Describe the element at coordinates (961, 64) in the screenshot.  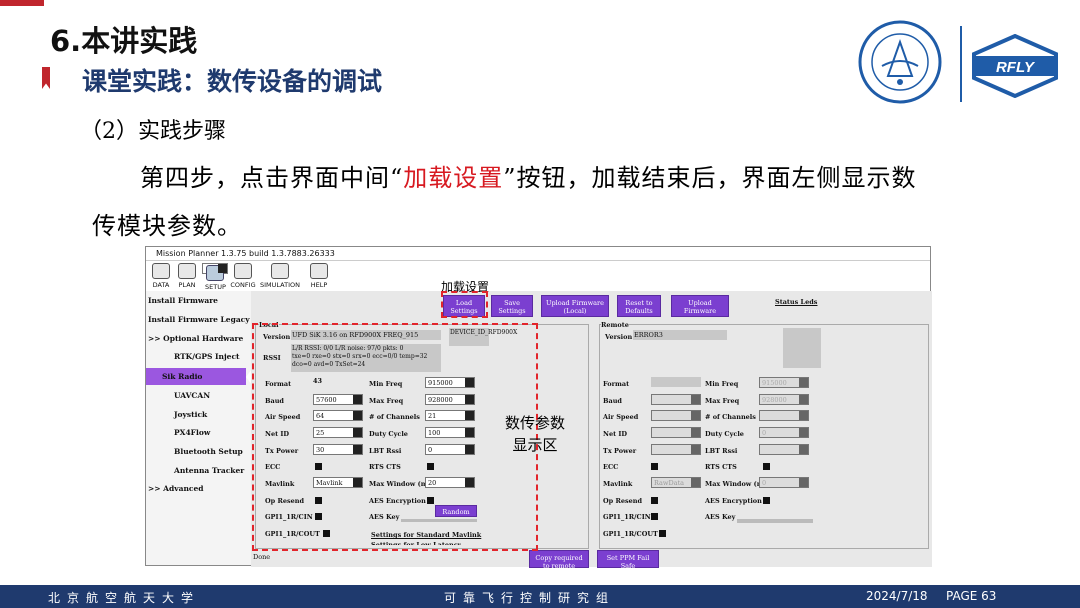
I see `logo-divider` at that location.